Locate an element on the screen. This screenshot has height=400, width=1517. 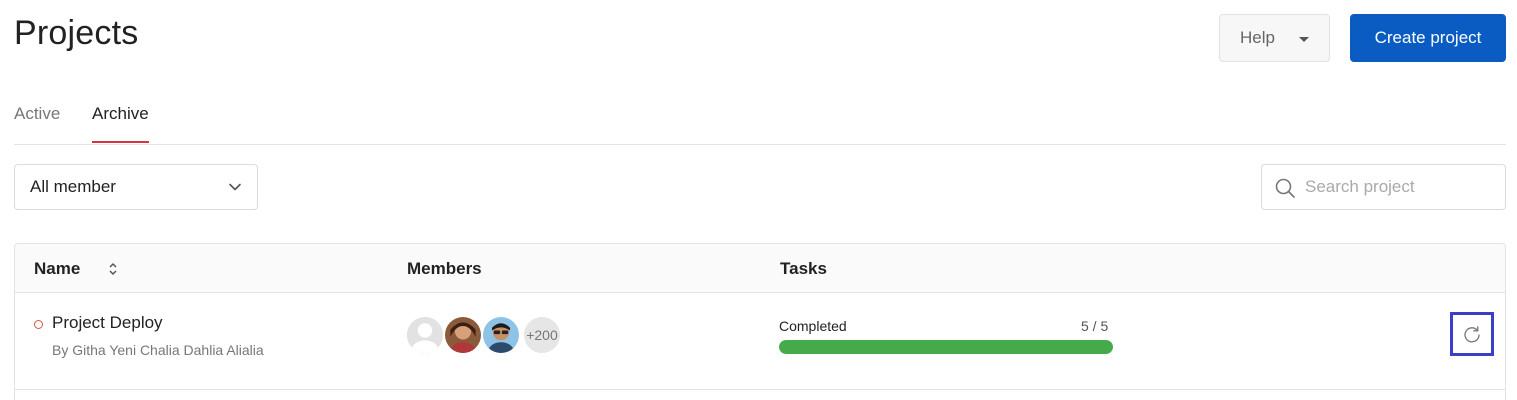
create-project-button: Create project is located at coordinates (1428, 38).